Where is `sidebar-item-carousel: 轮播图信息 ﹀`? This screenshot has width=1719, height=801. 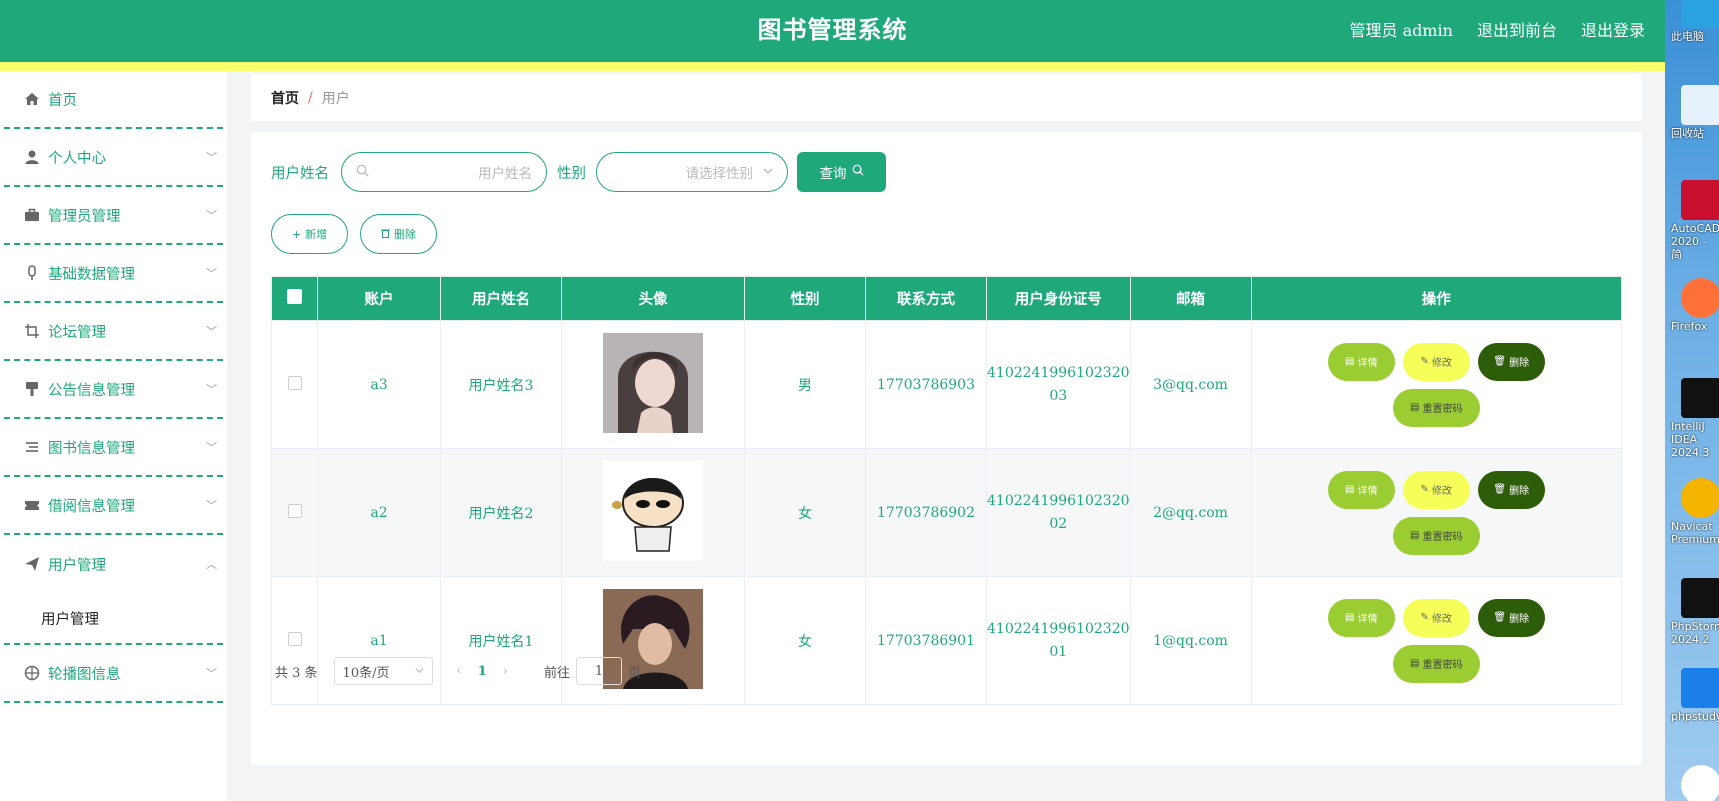 sidebar-item-carousel: 轮播图信息 ﹀ is located at coordinates (113, 674).